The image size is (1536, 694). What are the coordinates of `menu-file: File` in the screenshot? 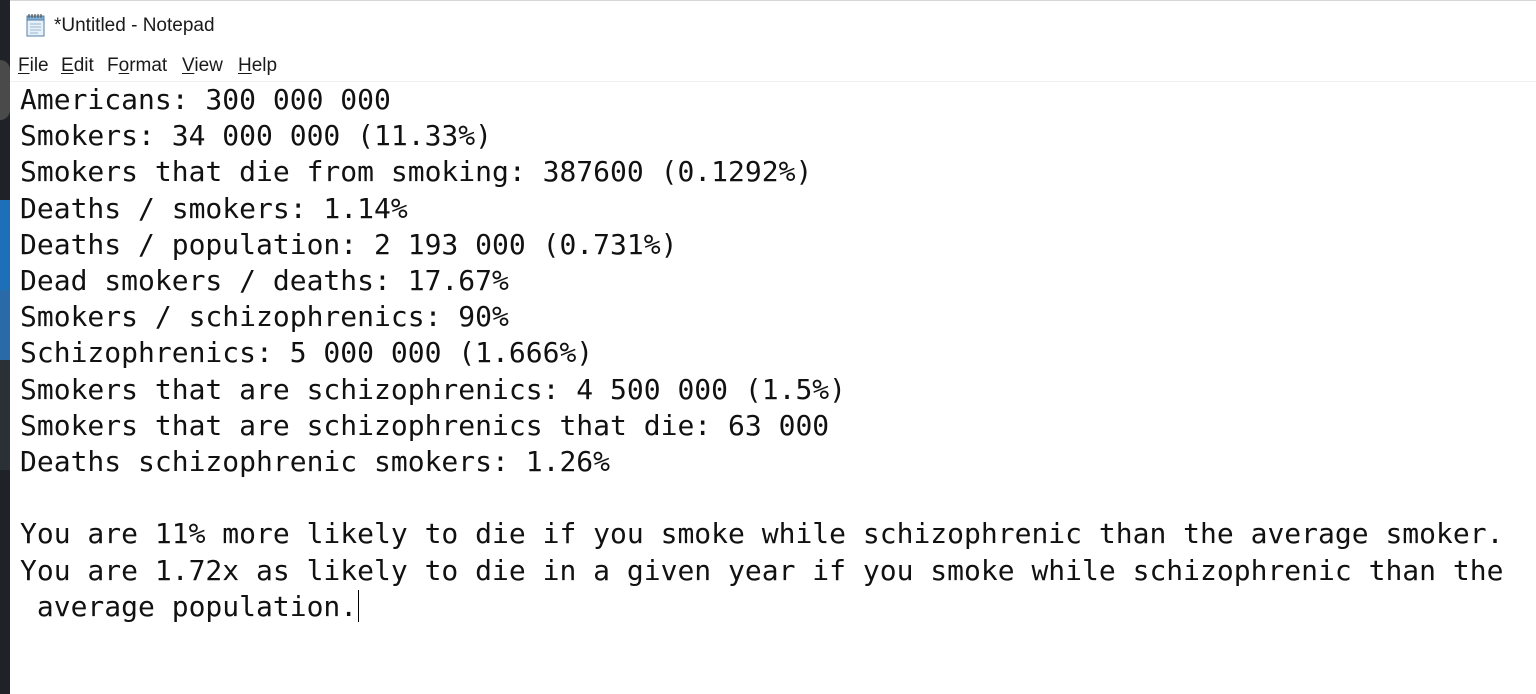 It's located at (33, 66).